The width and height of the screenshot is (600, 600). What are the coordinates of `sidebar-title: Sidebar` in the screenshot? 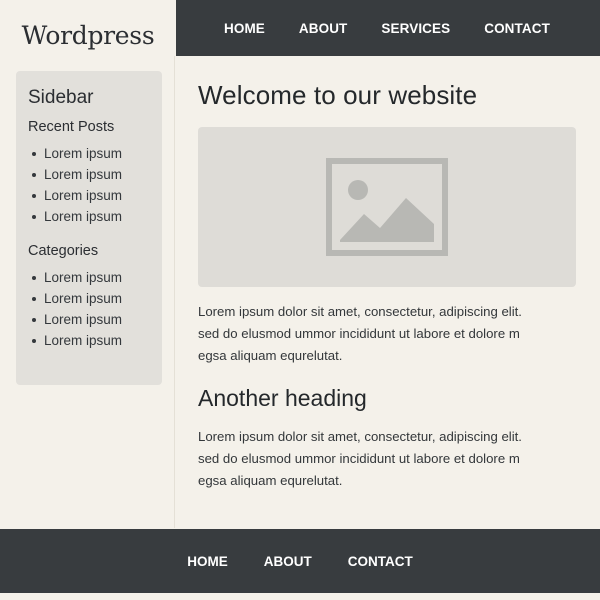 It's located at (61, 97).